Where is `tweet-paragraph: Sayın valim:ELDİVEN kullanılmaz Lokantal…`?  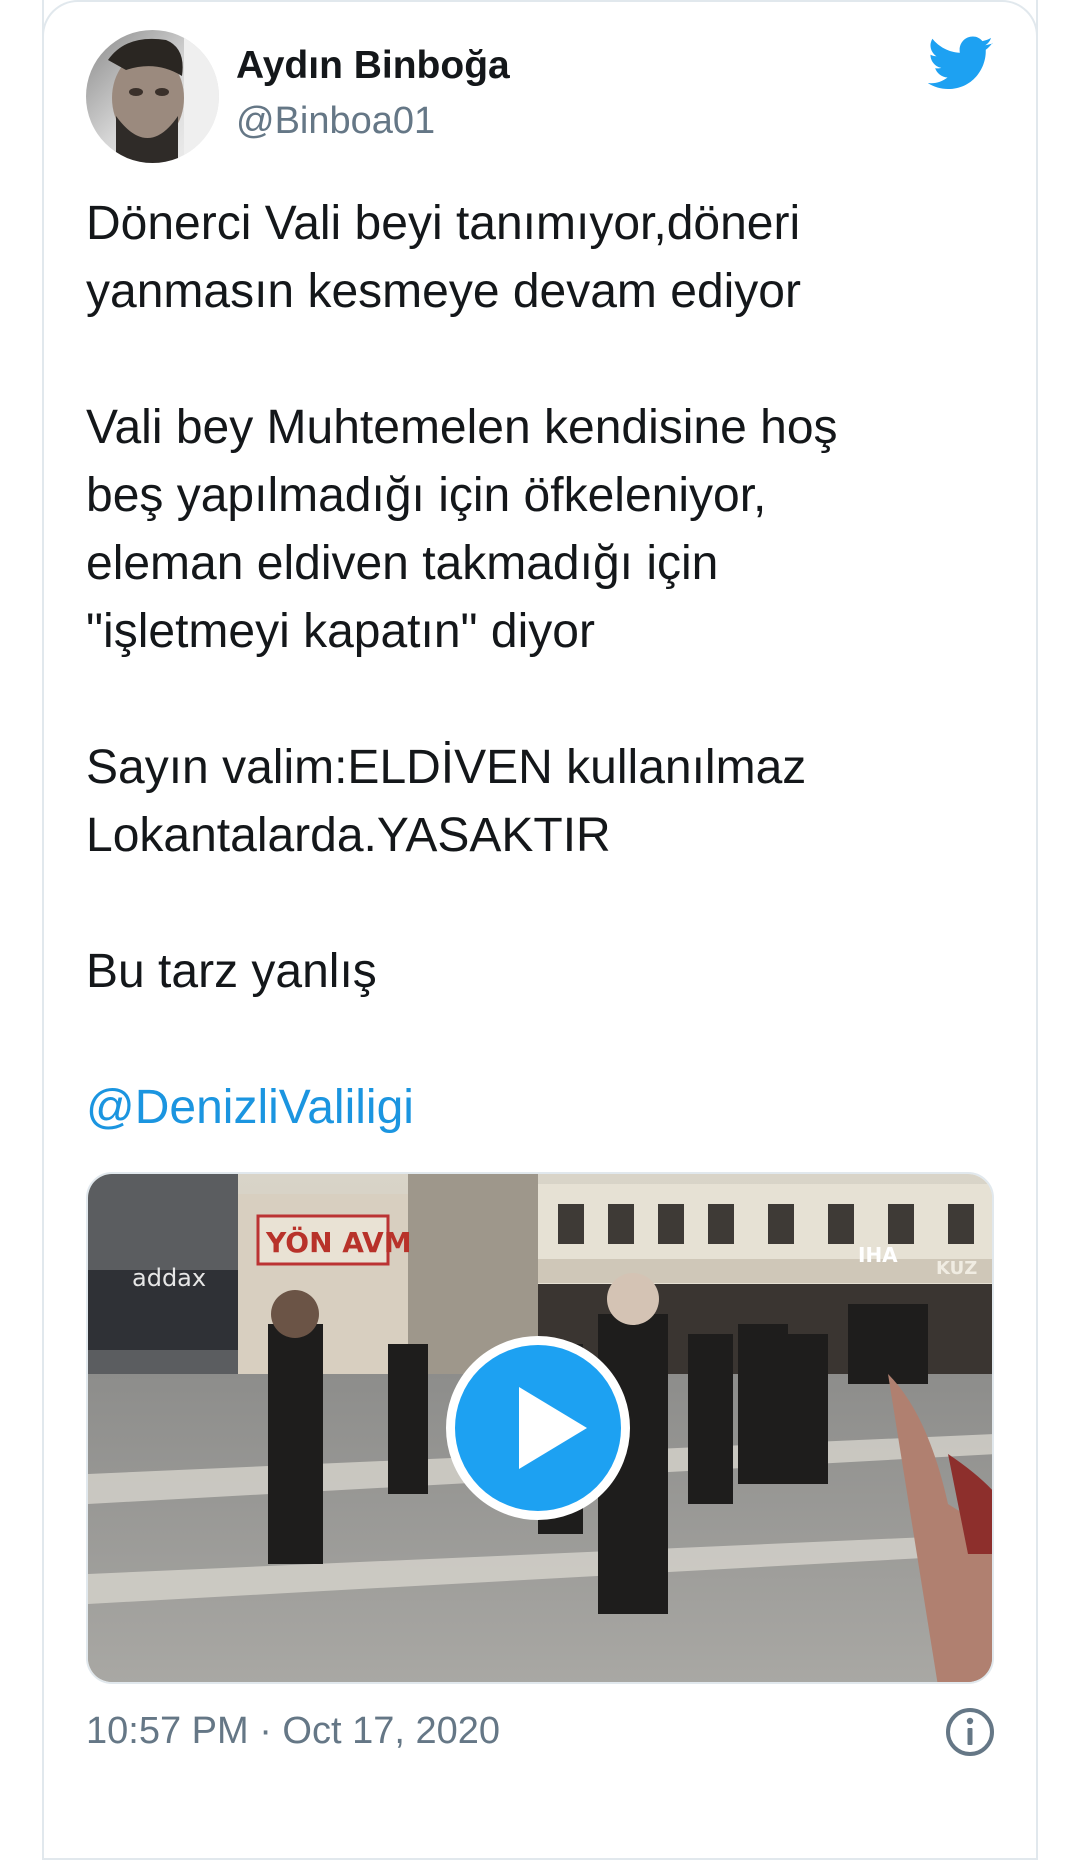
tweet-paragraph: Sayın valim:ELDİVEN kullanılmaz Lokantal… is located at coordinates (446, 801).